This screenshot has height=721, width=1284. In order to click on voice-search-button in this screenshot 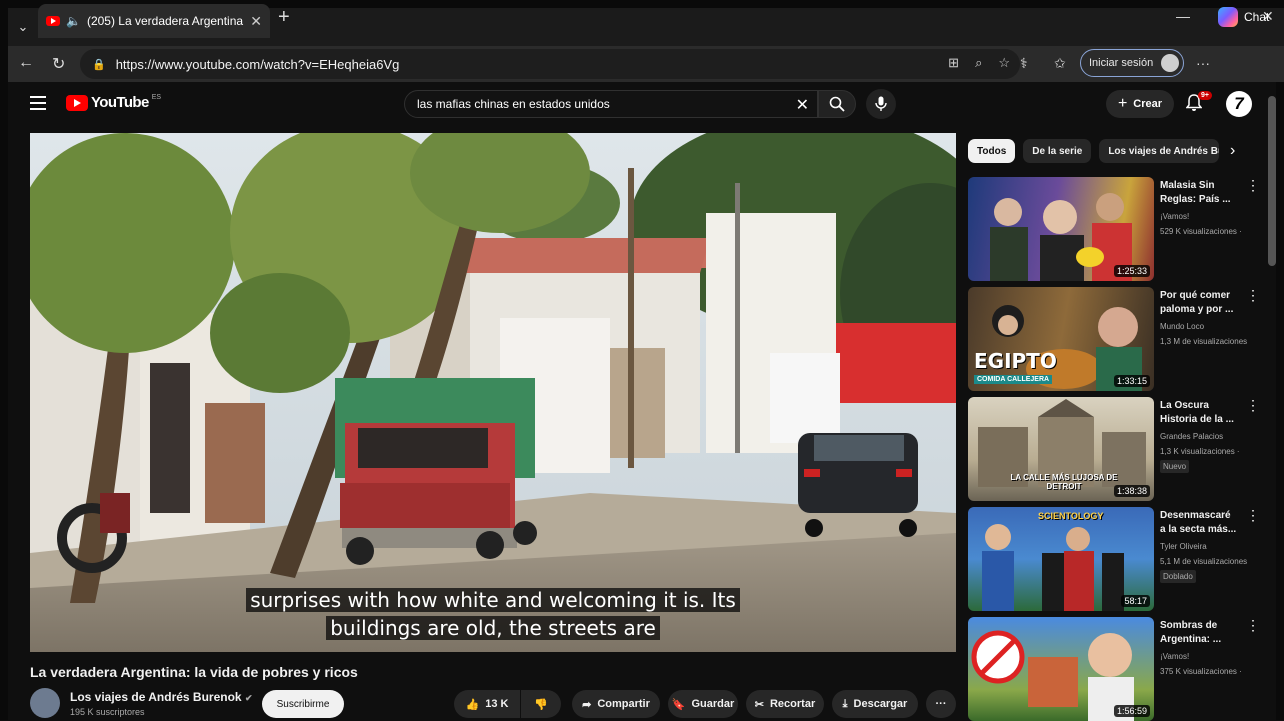, I will do `click(881, 104)`.